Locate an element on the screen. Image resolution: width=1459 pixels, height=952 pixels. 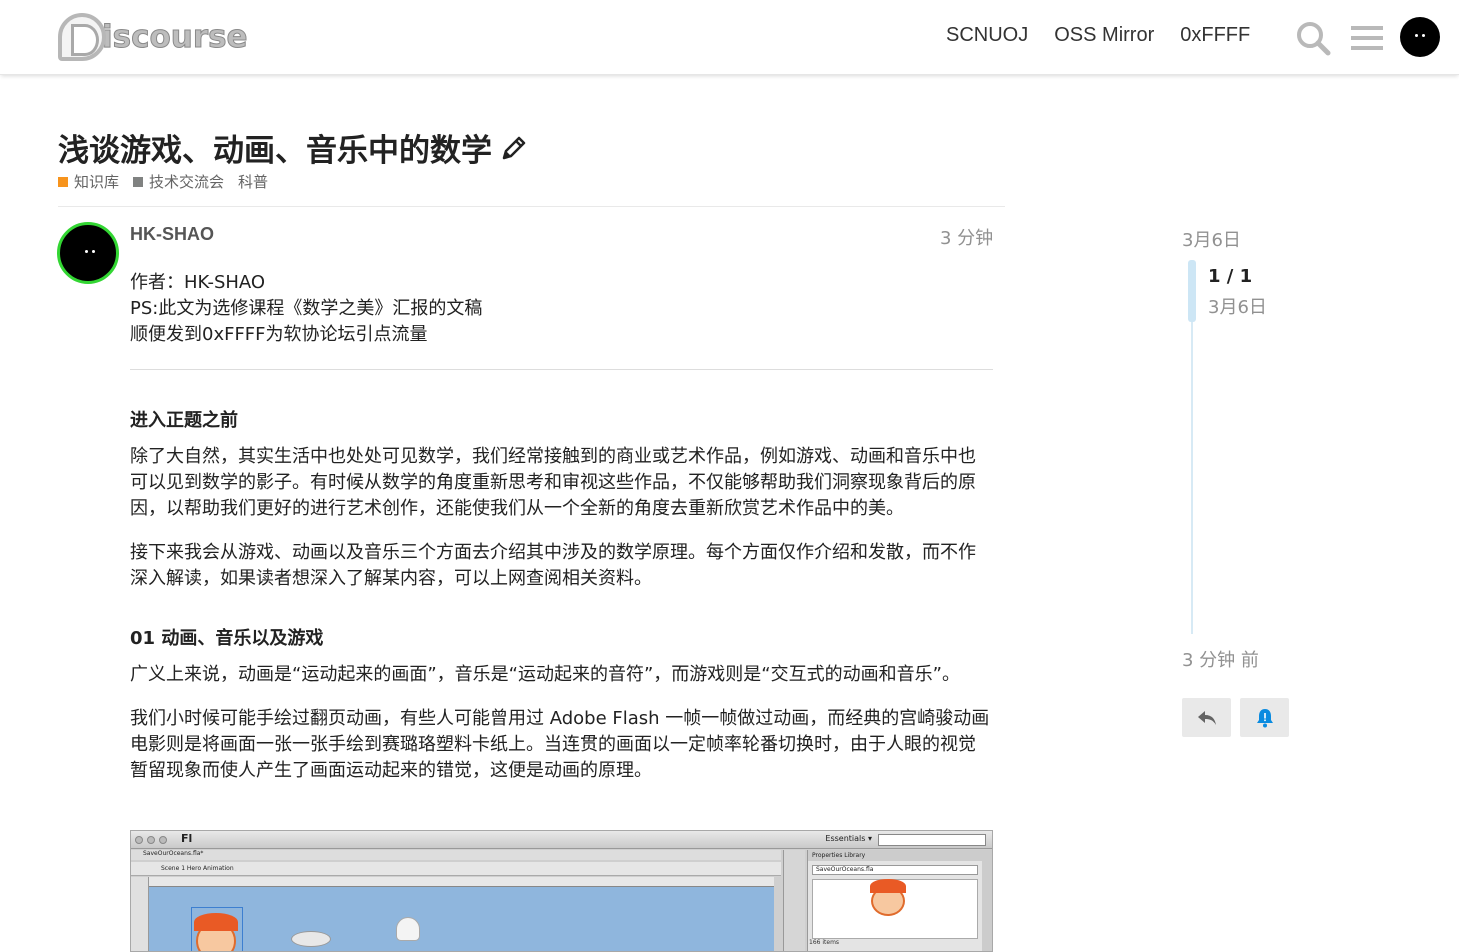
flash-library-panel: Properties Library SaveOurOceans.fla is located at coordinates (894, 900).